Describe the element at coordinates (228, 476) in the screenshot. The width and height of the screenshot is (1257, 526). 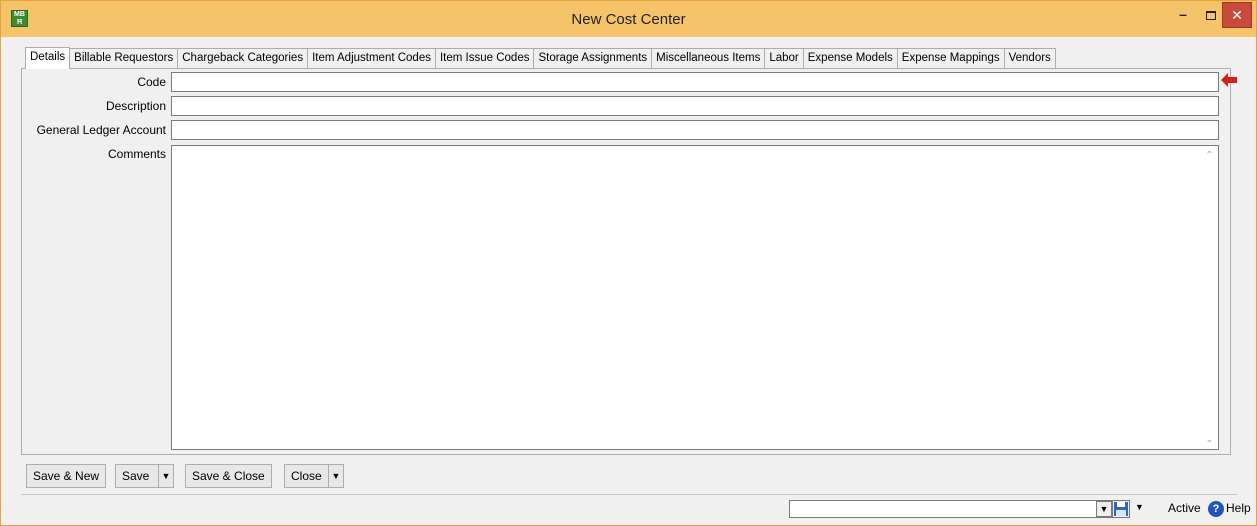
I see `save-and-close-button: Save & Close` at that location.